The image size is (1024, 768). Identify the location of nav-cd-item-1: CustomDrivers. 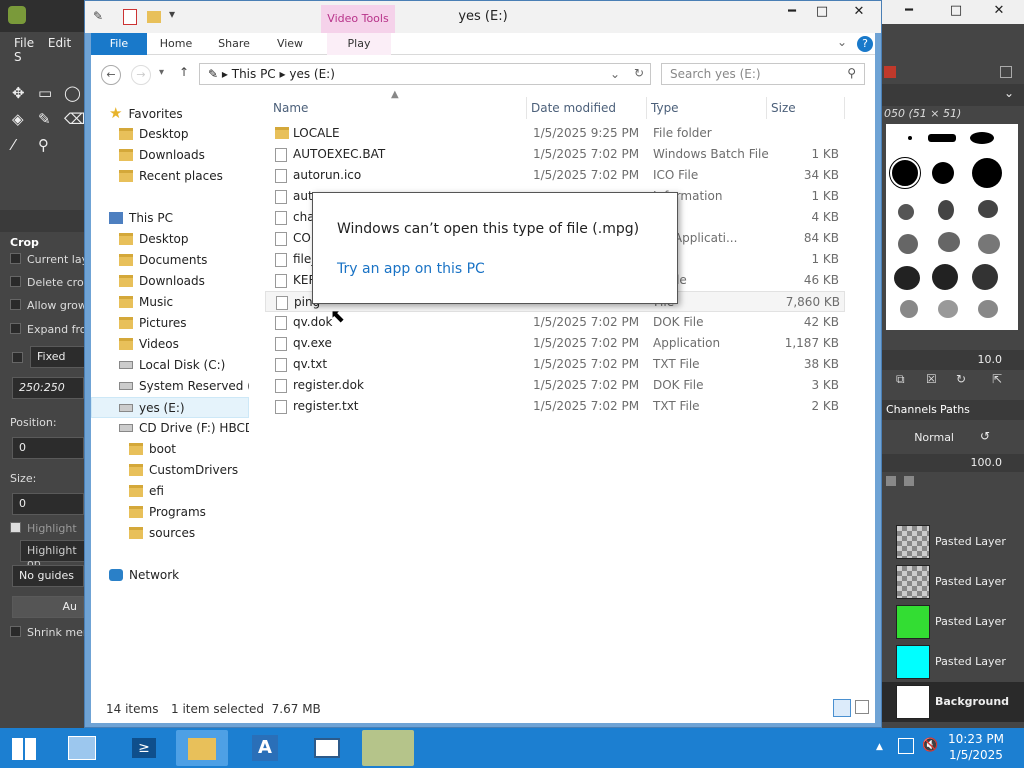
(183, 470).